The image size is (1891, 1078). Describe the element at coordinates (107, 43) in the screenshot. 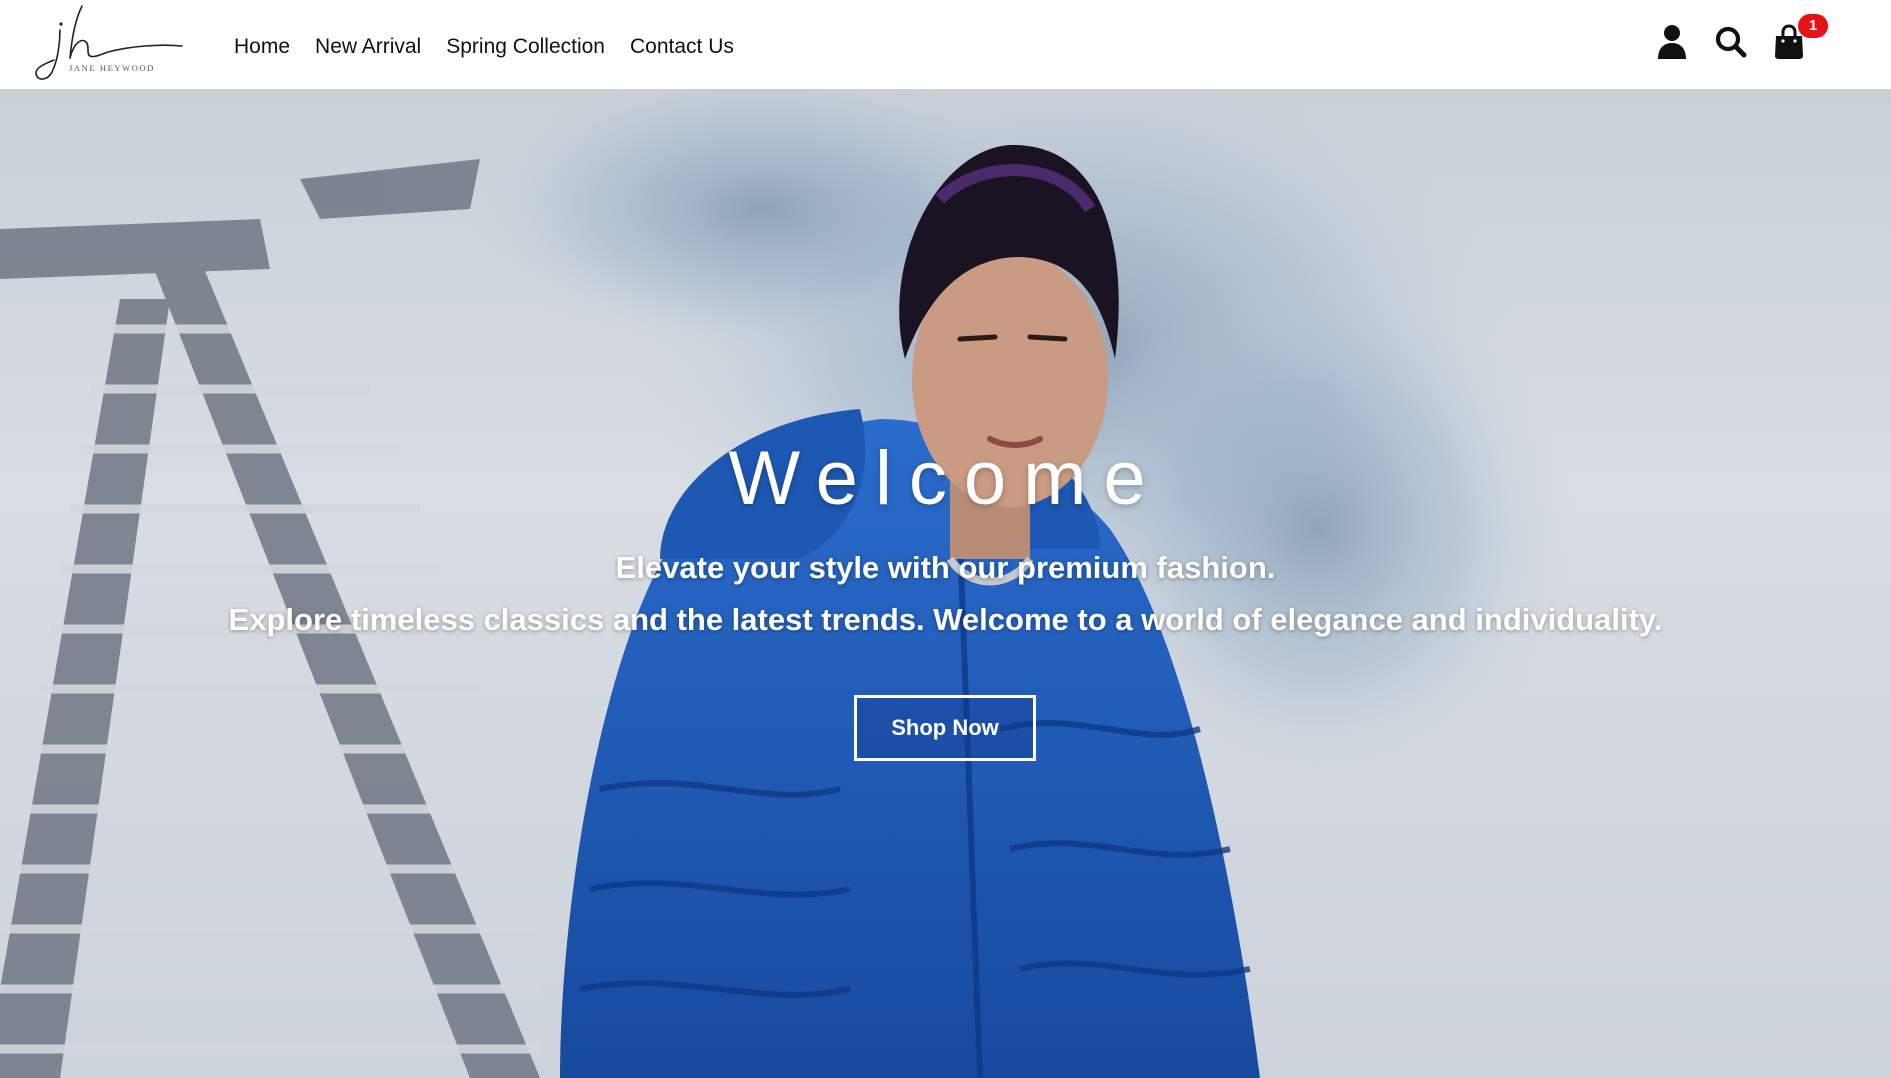

I see `brand-logo: JANE HEYWOOD` at that location.